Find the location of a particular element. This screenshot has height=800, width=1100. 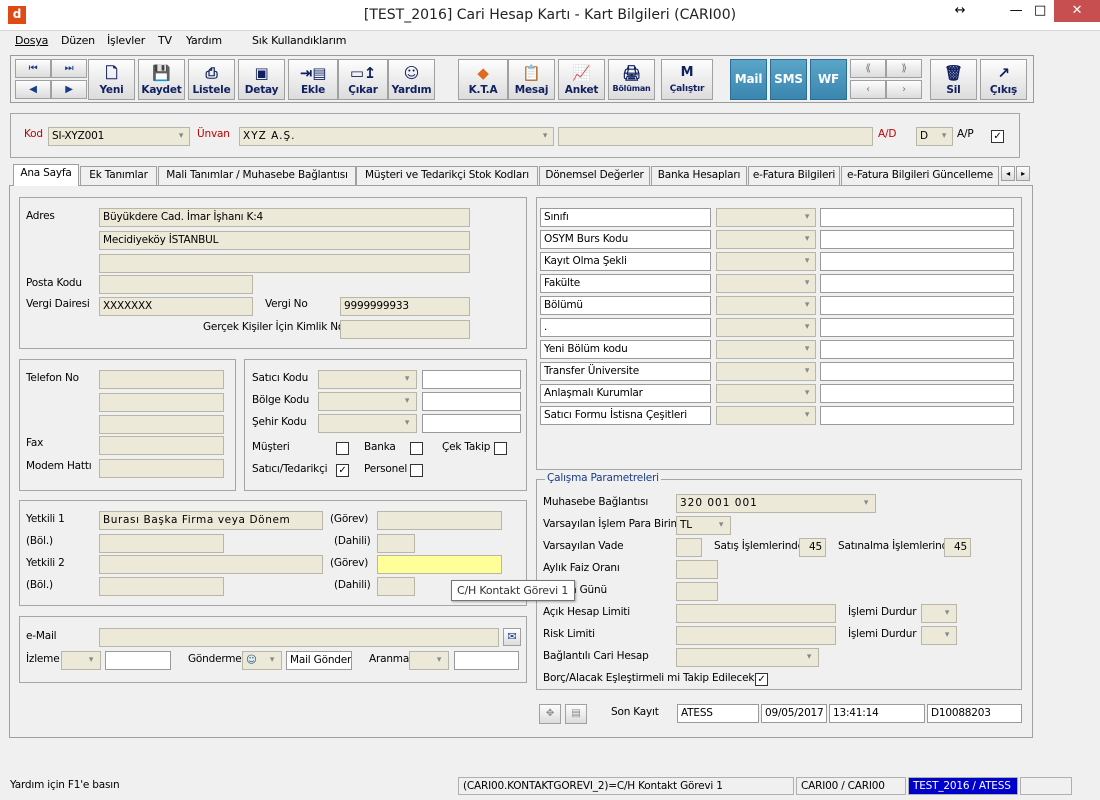

para-birimi-dropdown-icon: ▾ is located at coordinates (721, 525).